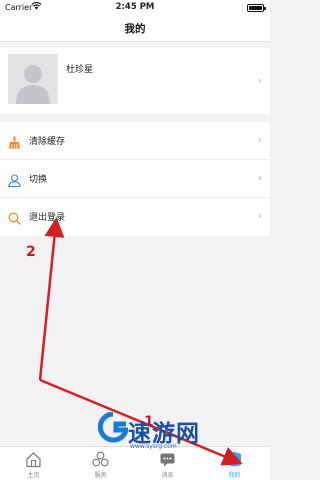 This screenshot has height=480, width=320. What do you see at coordinates (47, 218) in the screenshot?
I see `menu-item-label: 退出登录` at bounding box center [47, 218].